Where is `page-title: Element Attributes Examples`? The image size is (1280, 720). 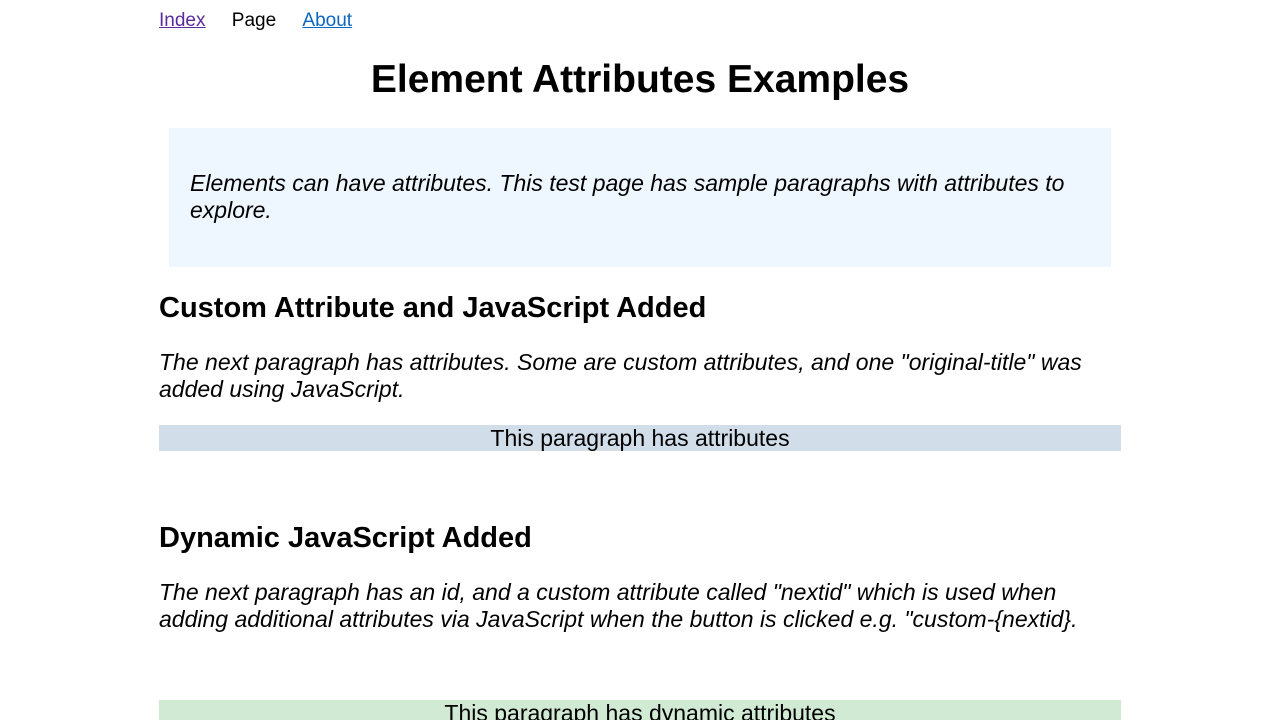 page-title: Element Attributes Examples is located at coordinates (640, 79).